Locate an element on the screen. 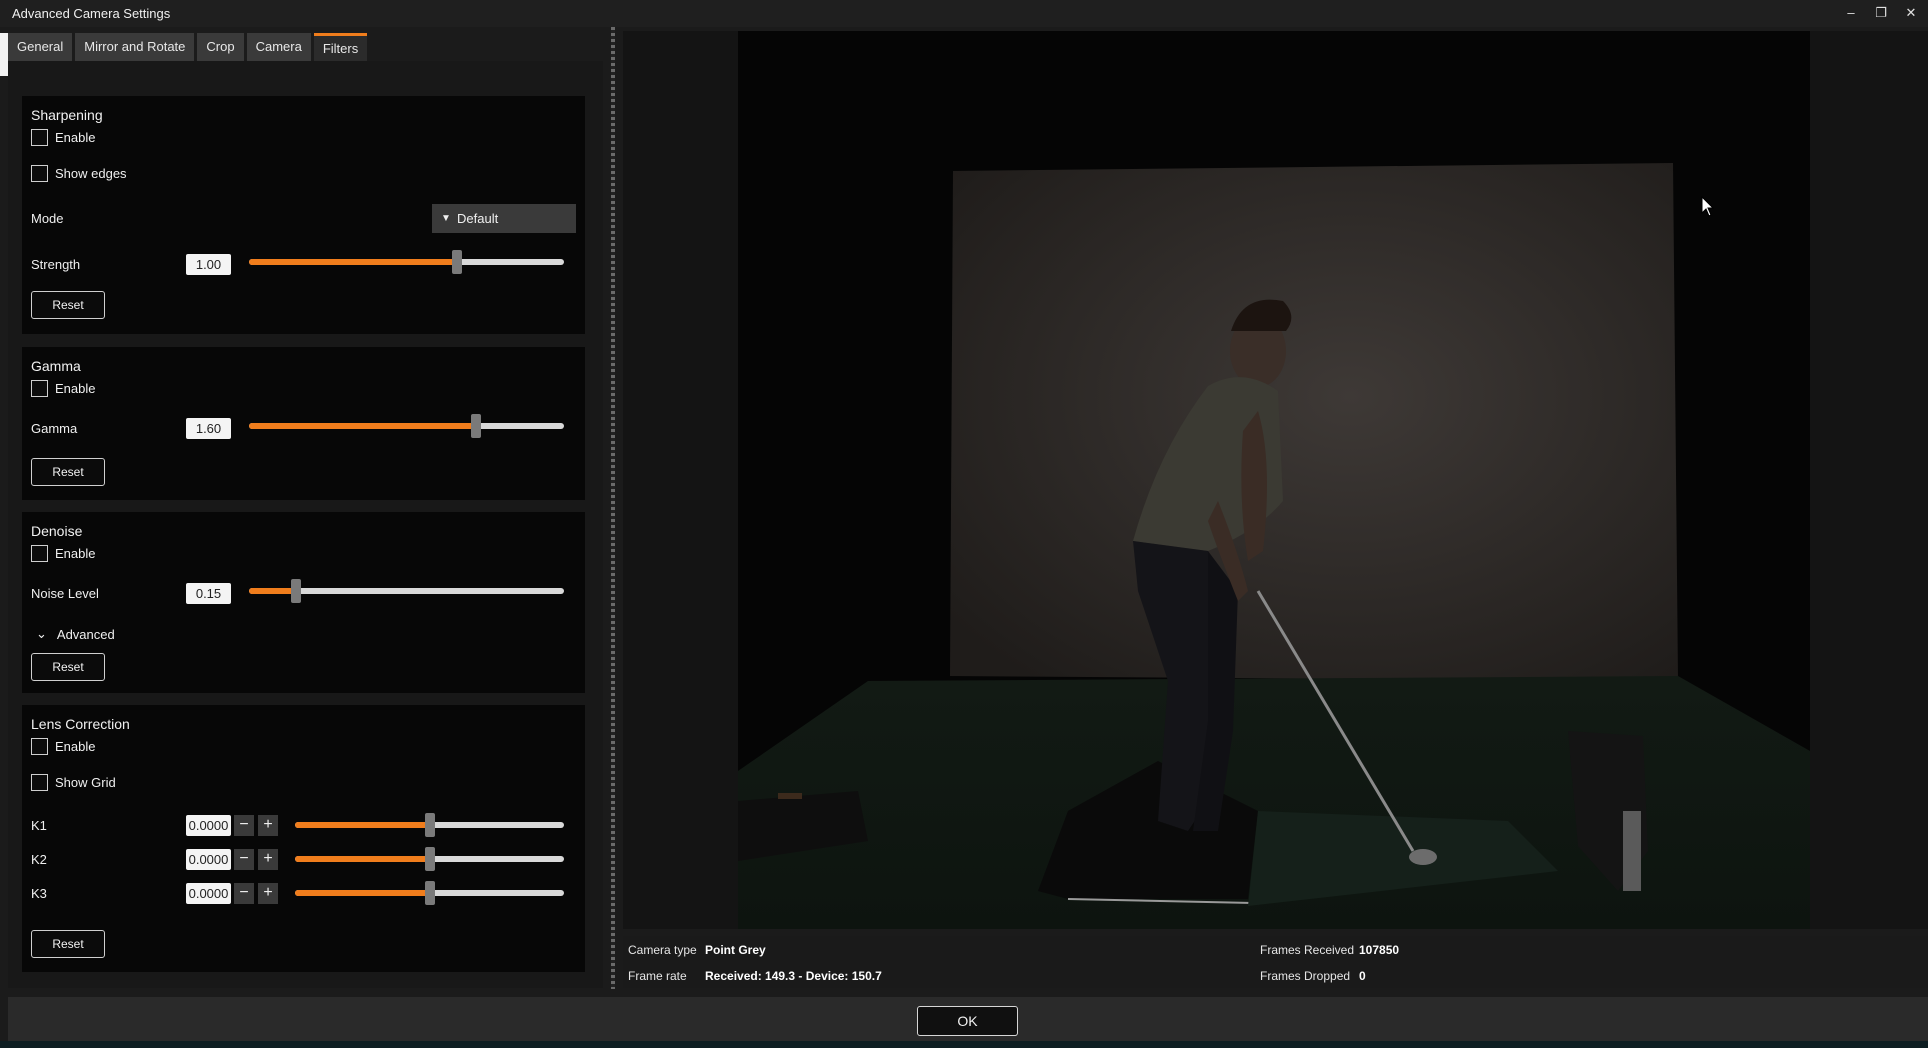  pane-splitter is located at coordinates (613, 508).